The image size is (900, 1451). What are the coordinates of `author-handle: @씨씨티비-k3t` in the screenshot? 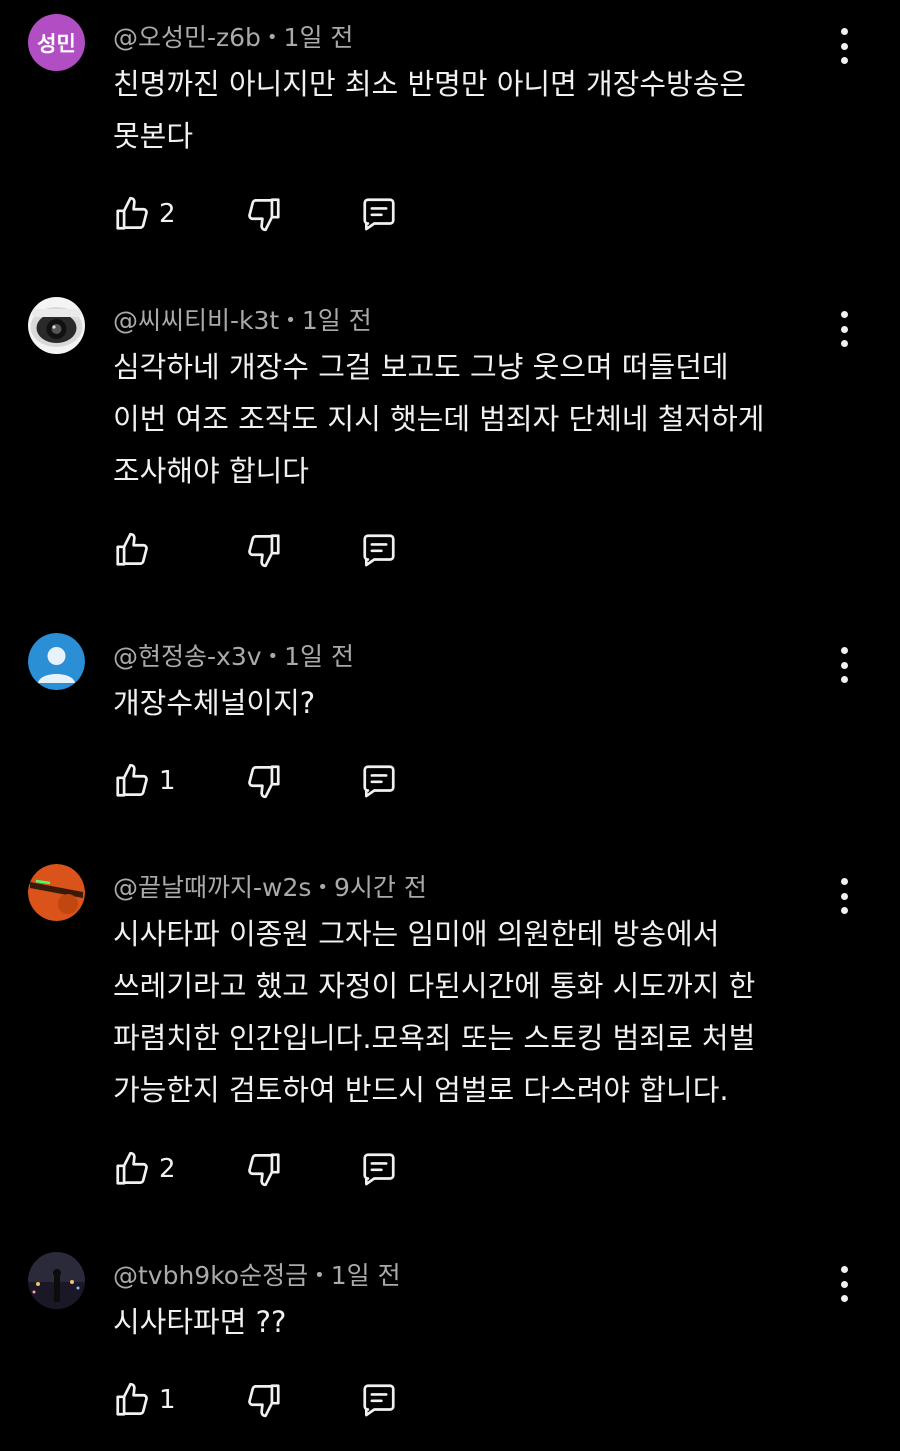 It's located at (196, 320).